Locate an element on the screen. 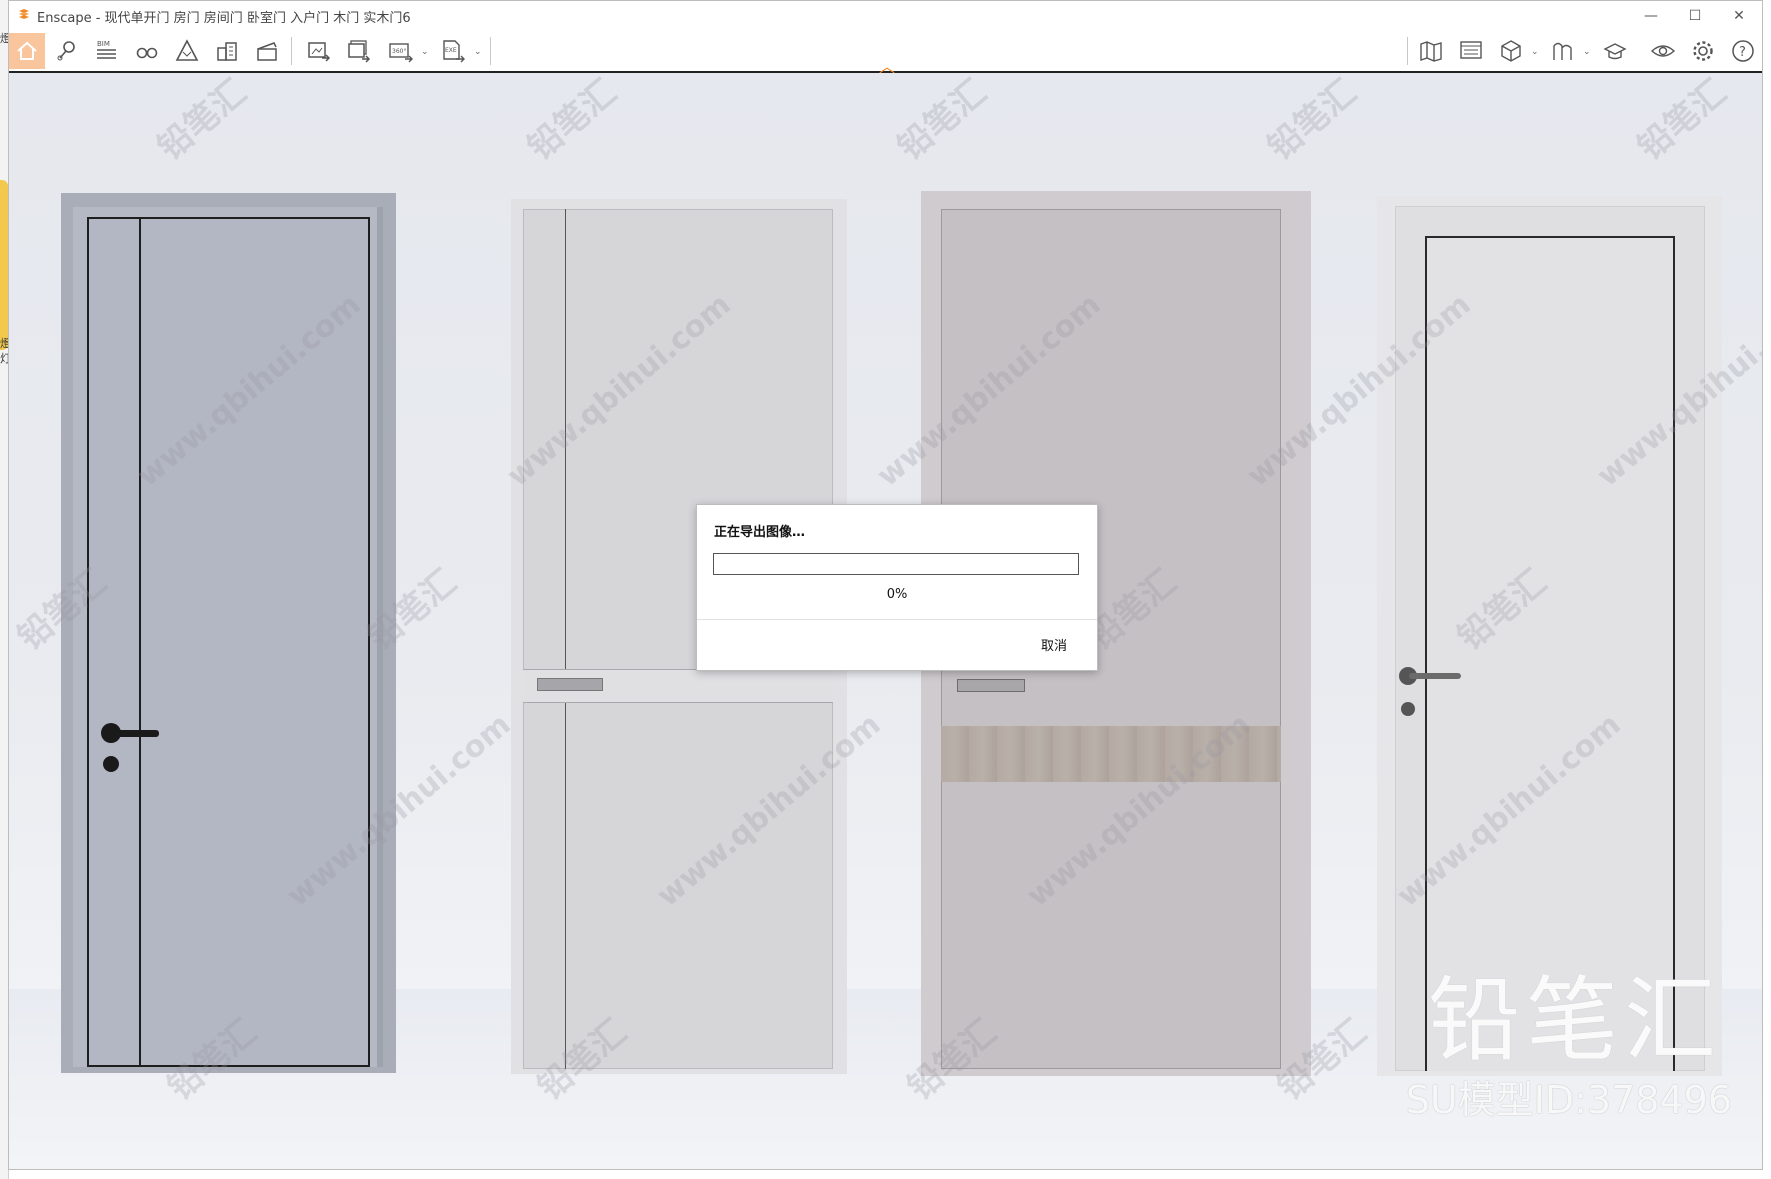  binoculars-icon is located at coordinates (147, 53).